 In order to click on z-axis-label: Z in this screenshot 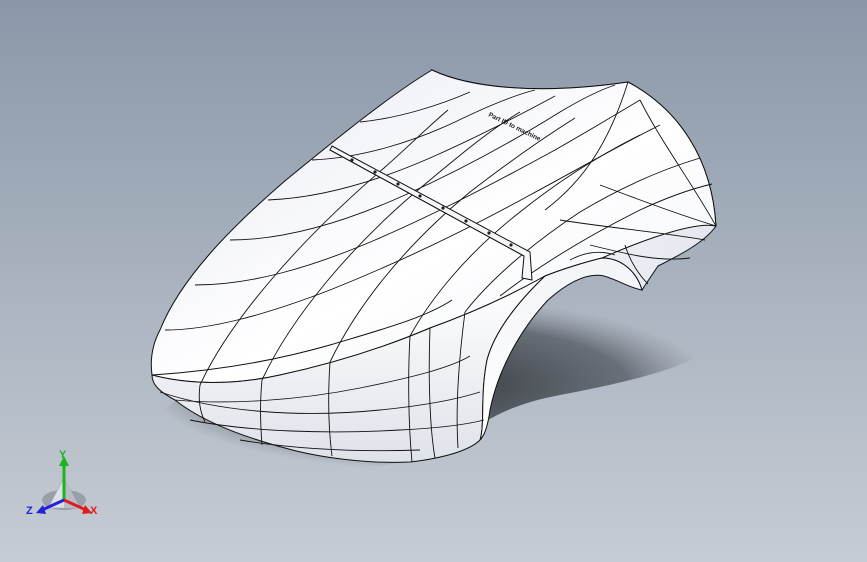, I will do `click(29, 511)`.